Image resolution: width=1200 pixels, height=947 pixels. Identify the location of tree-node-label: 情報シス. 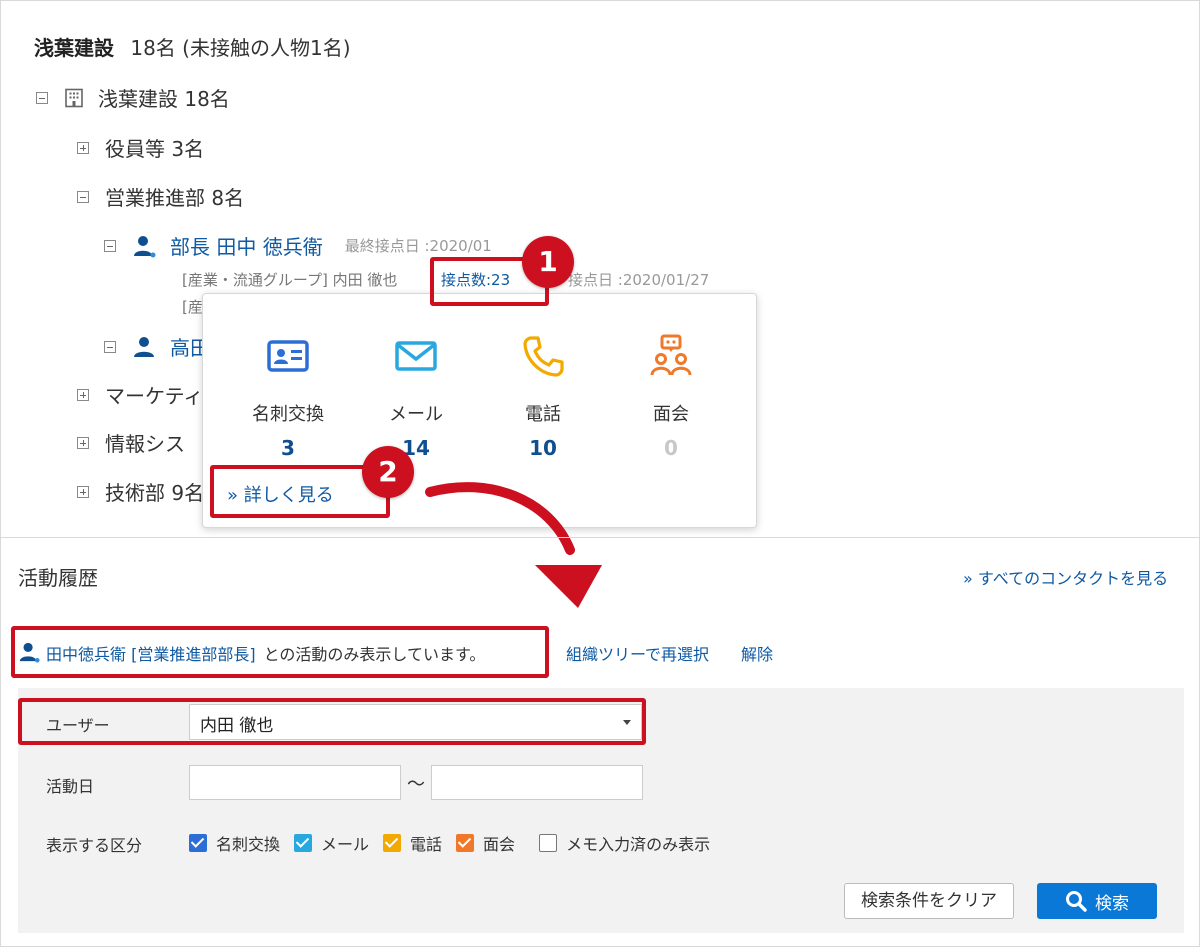
(145, 444).